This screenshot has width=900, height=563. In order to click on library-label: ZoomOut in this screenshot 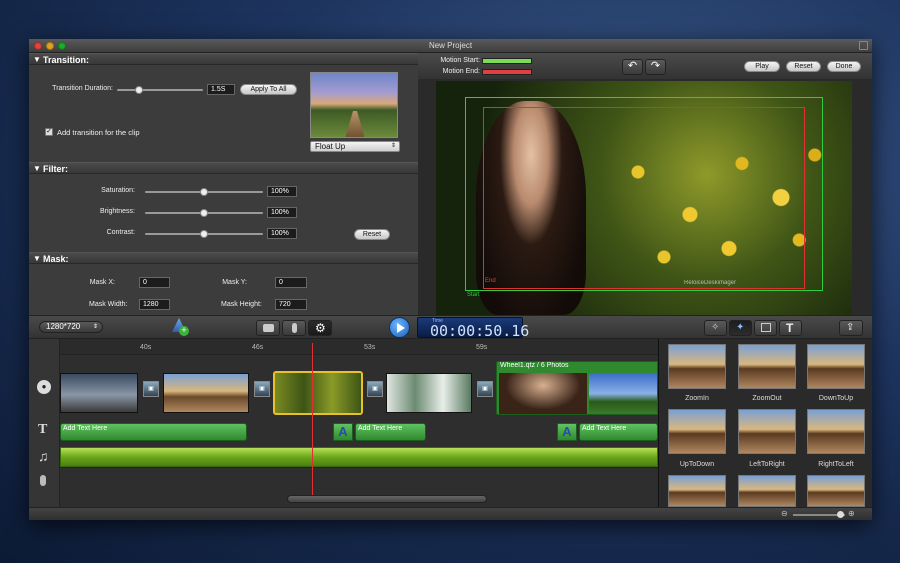, I will do `click(767, 398)`.